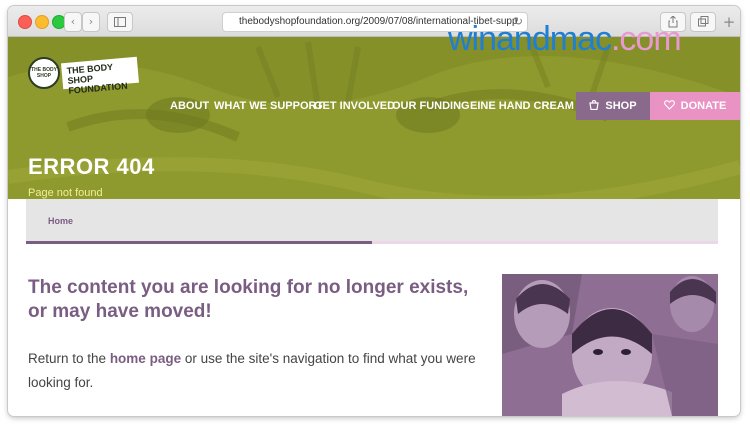  I want to click on nav-what-we-support: WHAT WE SUPPORT, so click(268, 106).